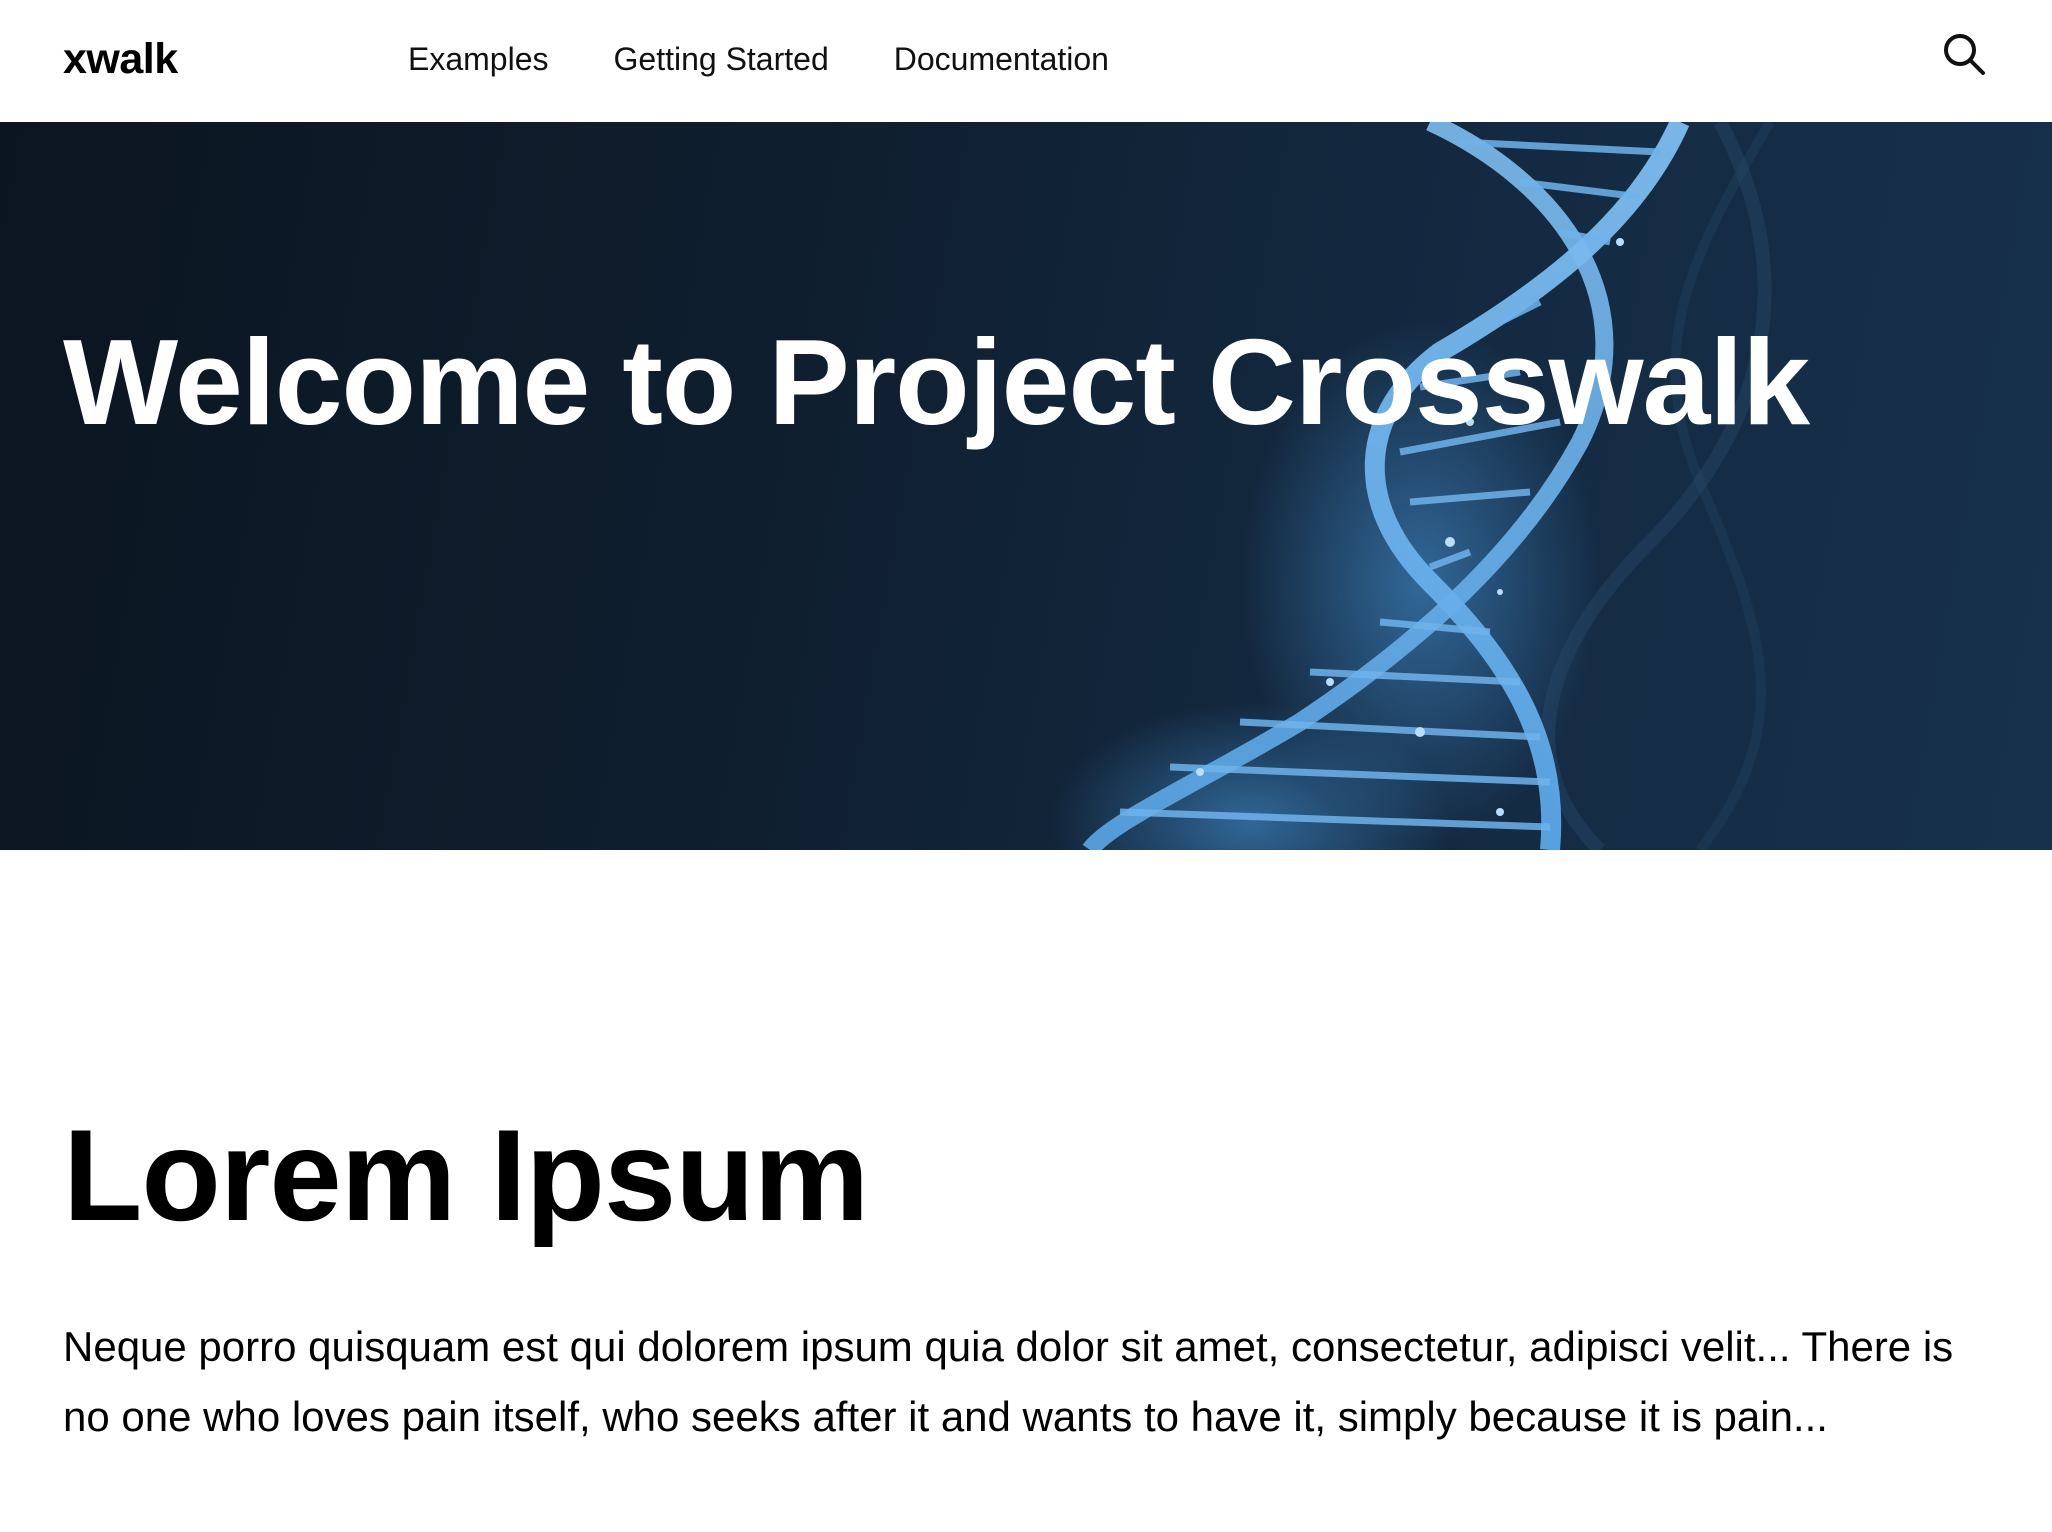 The image size is (2052, 1532). What do you see at coordinates (1001, 59) in the screenshot?
I see `nav-item-documentation: Documentation` at bounding box center [1001, 59].